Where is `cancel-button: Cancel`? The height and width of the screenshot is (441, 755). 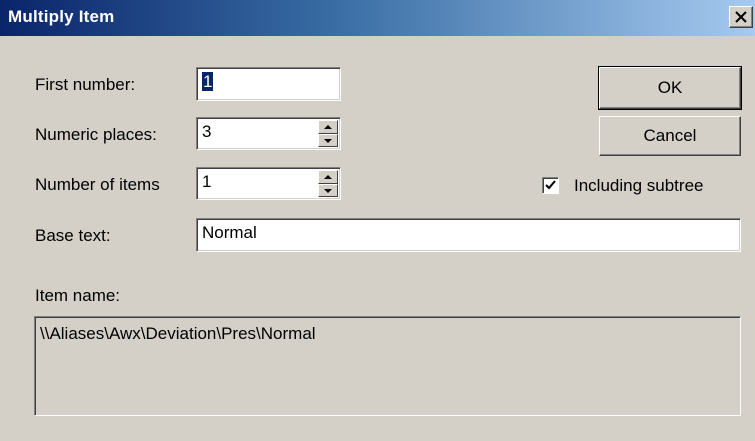 cancel-button: Cancel is located at coordinates (670, 136).